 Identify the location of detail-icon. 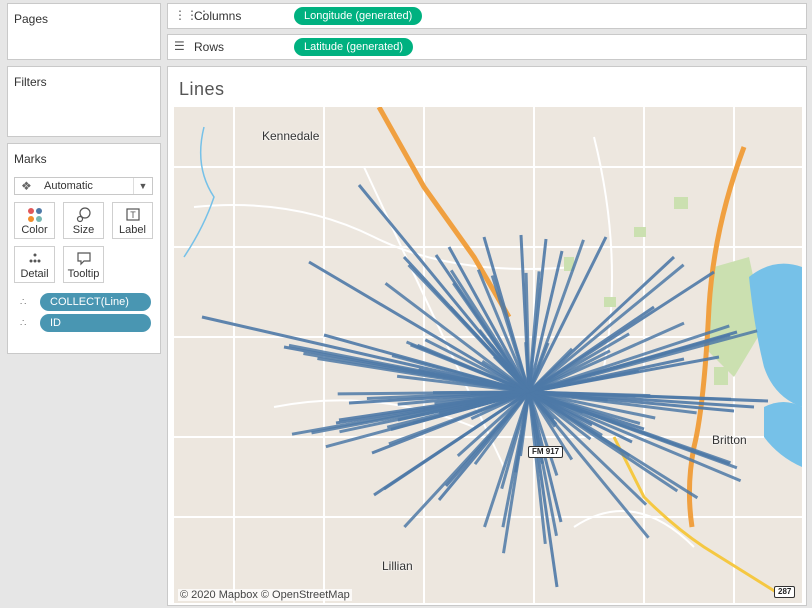
(34, 259).